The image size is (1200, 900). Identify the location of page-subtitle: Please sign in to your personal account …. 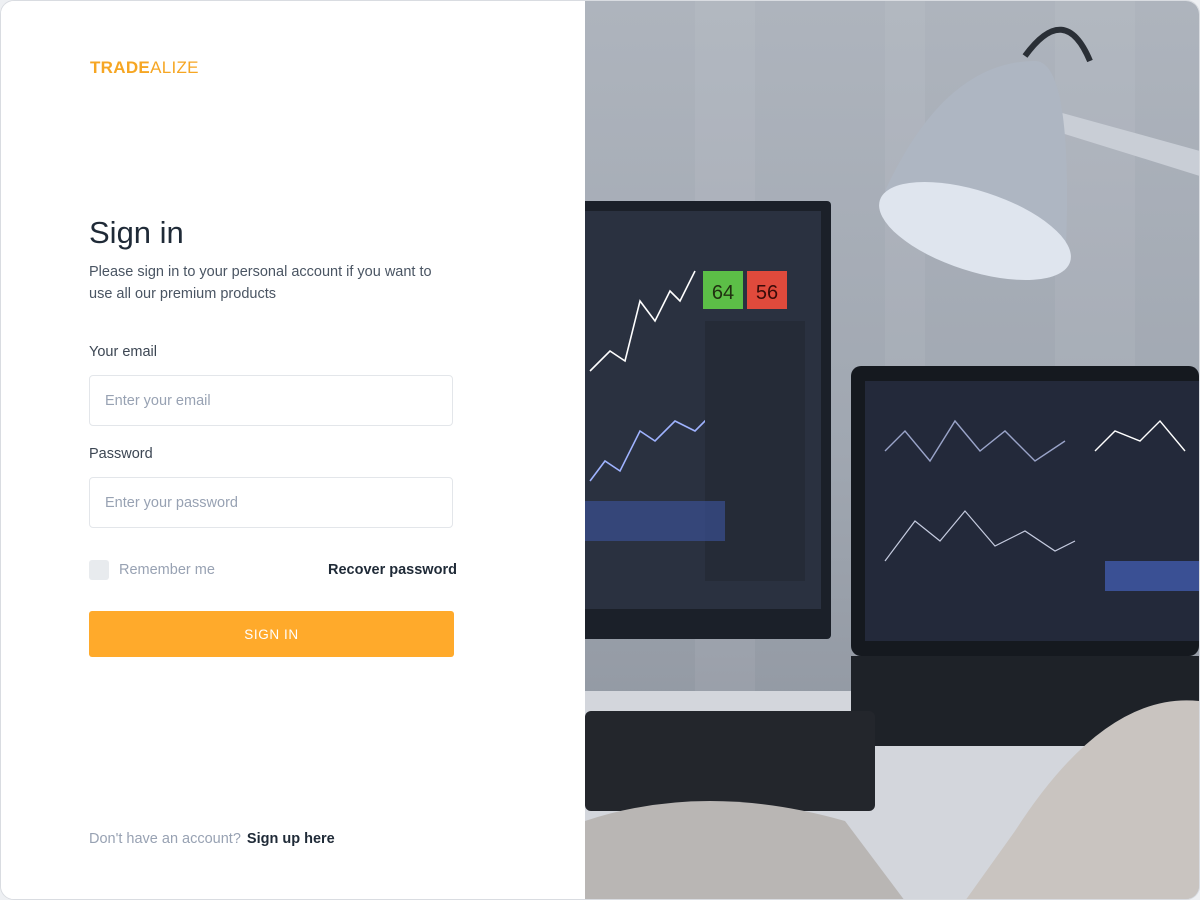
(260, 283).